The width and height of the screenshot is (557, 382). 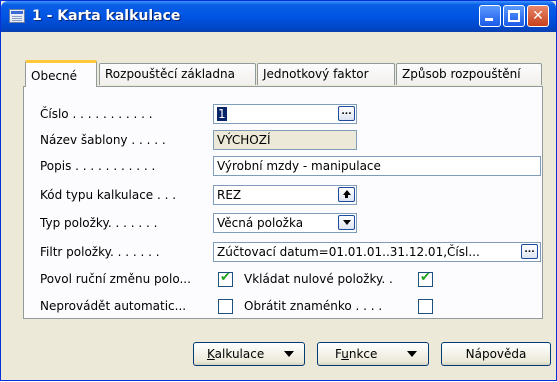 I want to click on popis-field: Výrobní mzdy - manipulace, so click(x=377, y=166).